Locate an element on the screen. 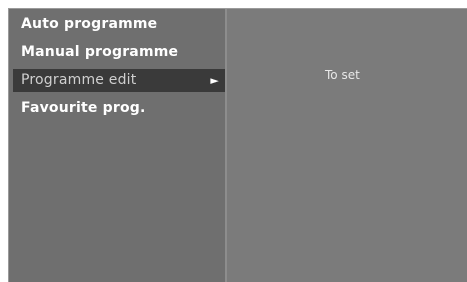  menu-item-manual-programme: Manual programme is located at coordinates (119, 52).